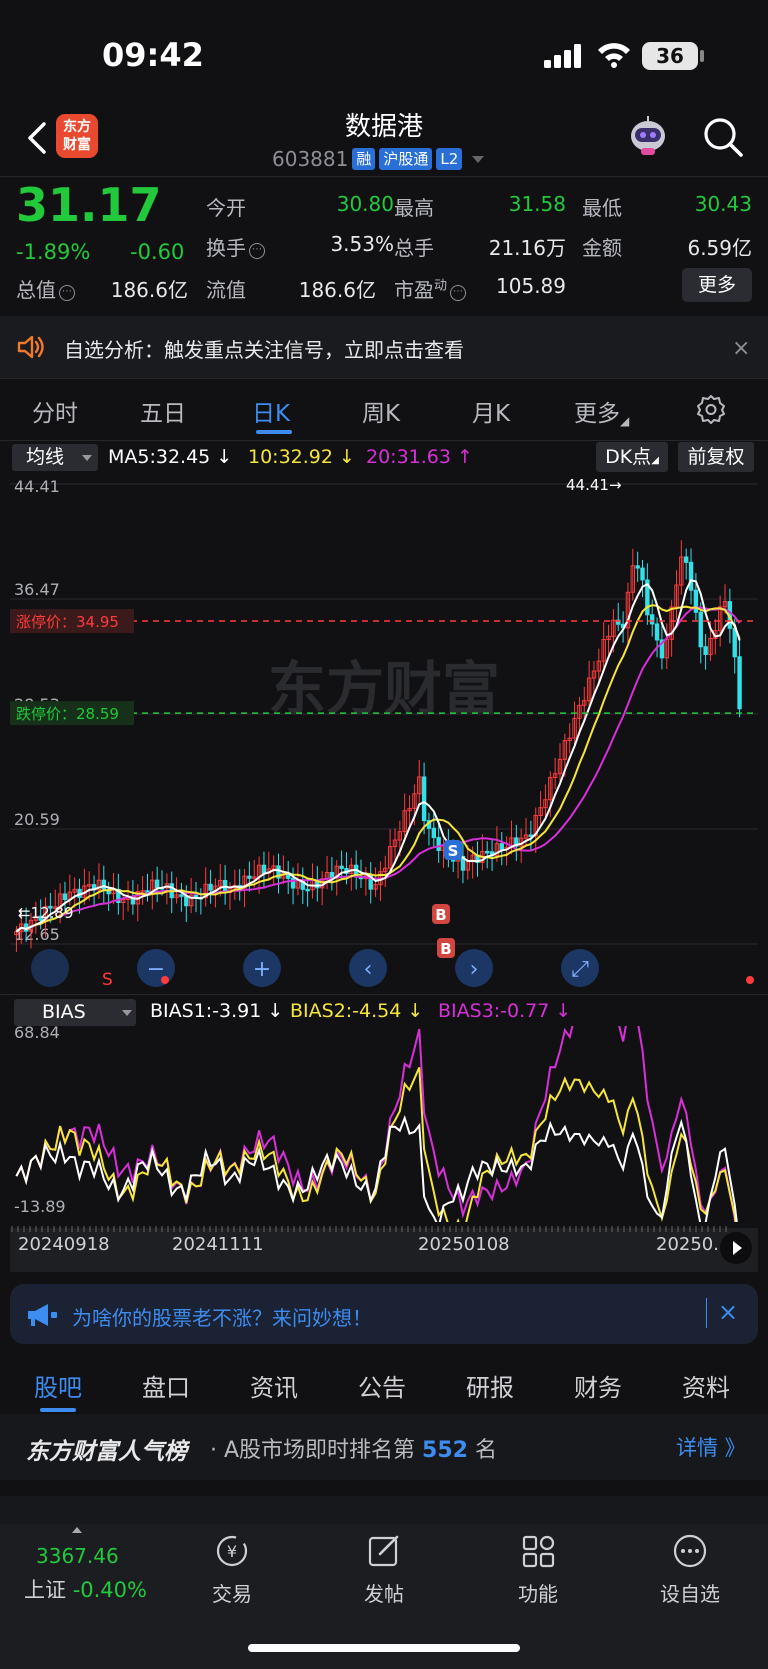 The width and height of the screenshot is (768, 1669). I want to click on active-tab-indicator, so click(274, 432).